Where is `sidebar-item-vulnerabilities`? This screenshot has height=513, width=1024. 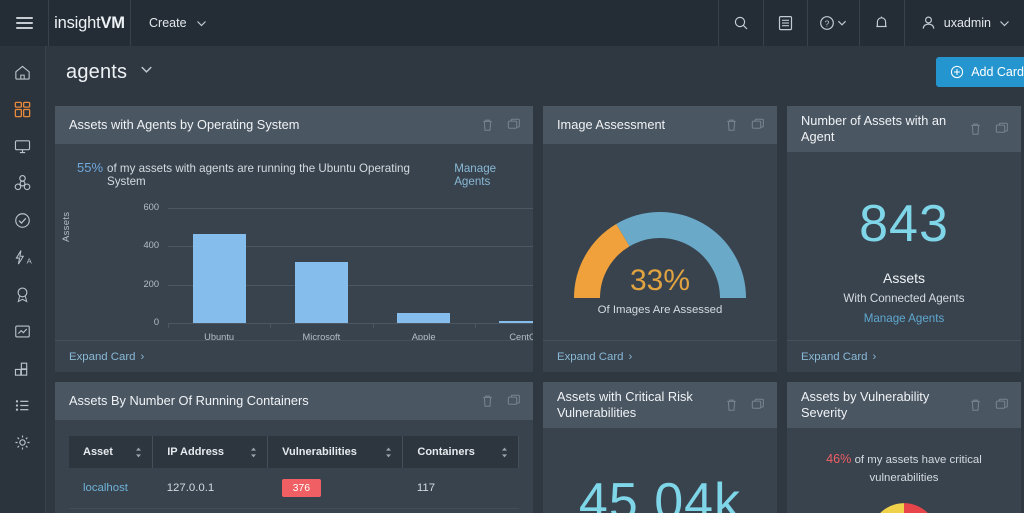
sidebar-item-vulnerabilities is located at coordinates (22, 183).